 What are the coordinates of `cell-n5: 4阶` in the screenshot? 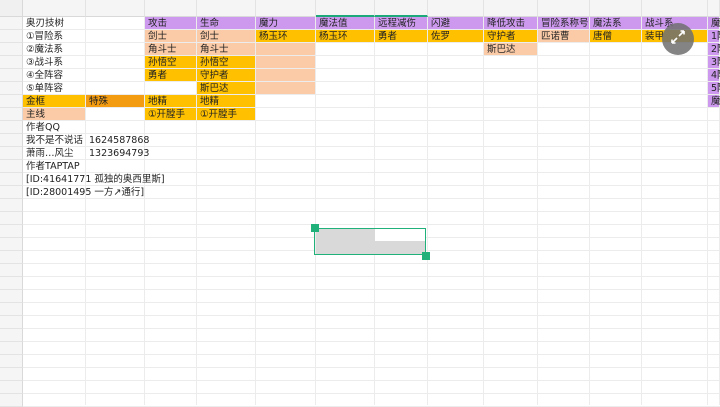 It's located at (714, 75).